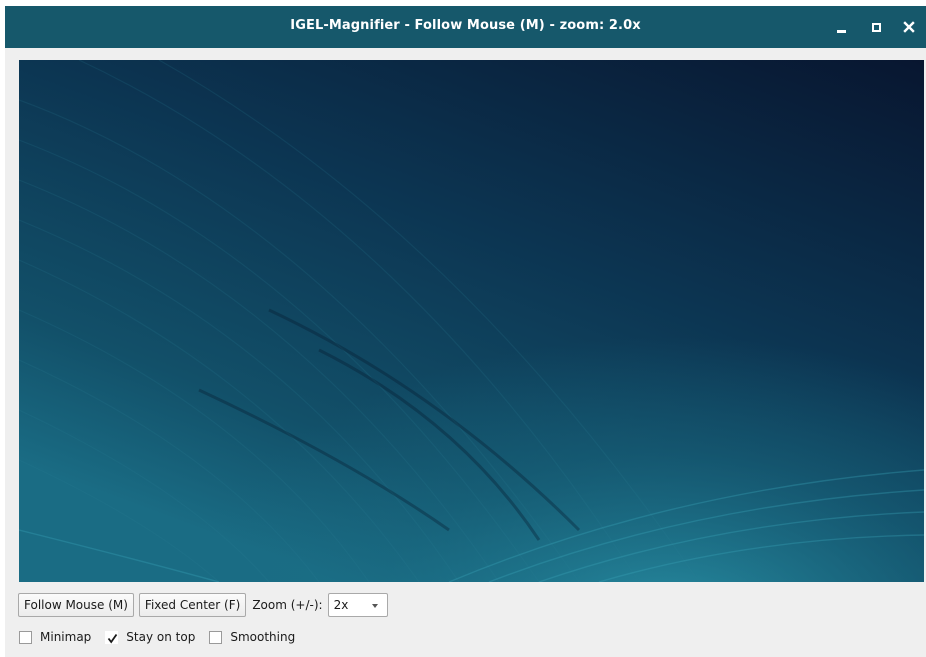 Image resolution: width=926 pixels, height=657 pixels. What do you see at coordinates (76, 605) in the screenshot?
I see `follow-mouse-button: Follow Mouse (M)` at bounding box center [76, 605].